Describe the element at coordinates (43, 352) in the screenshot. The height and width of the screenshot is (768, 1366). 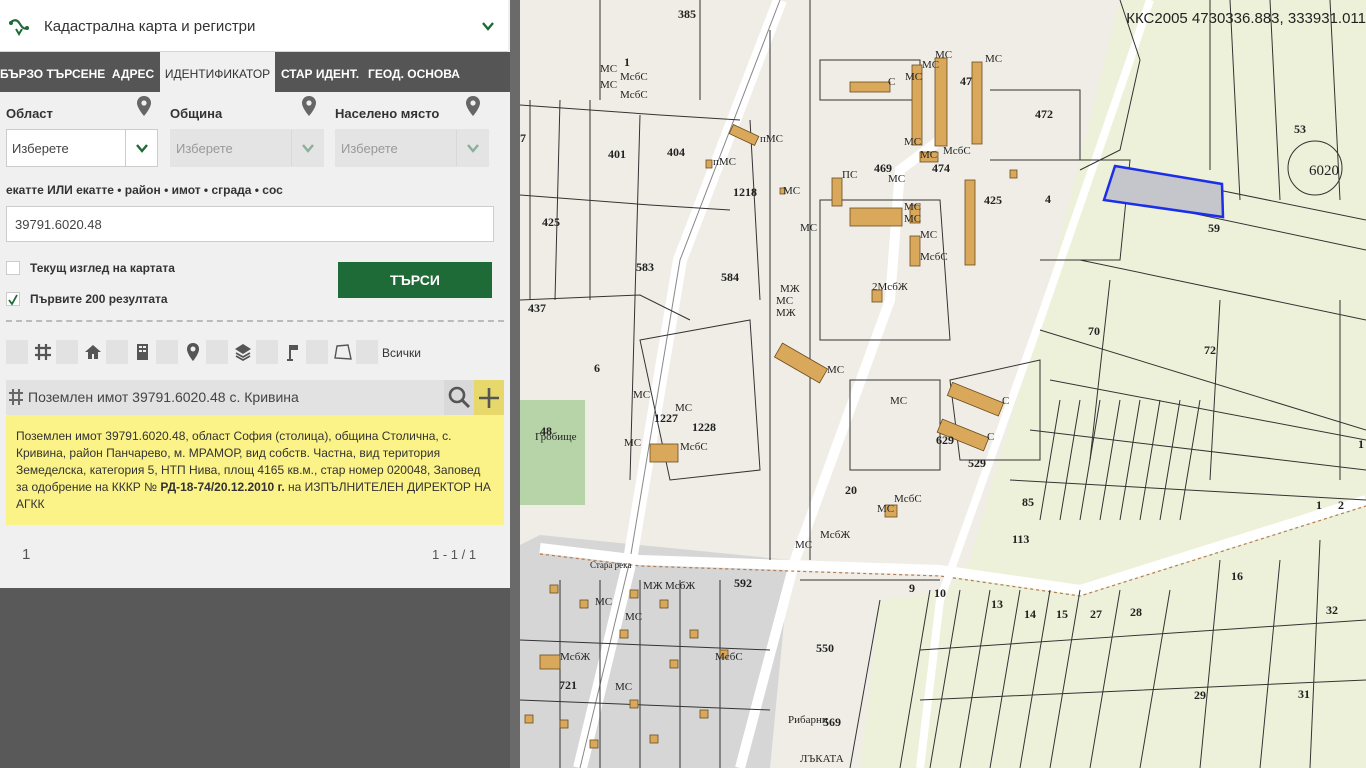
I see `grid-icon` at that location.